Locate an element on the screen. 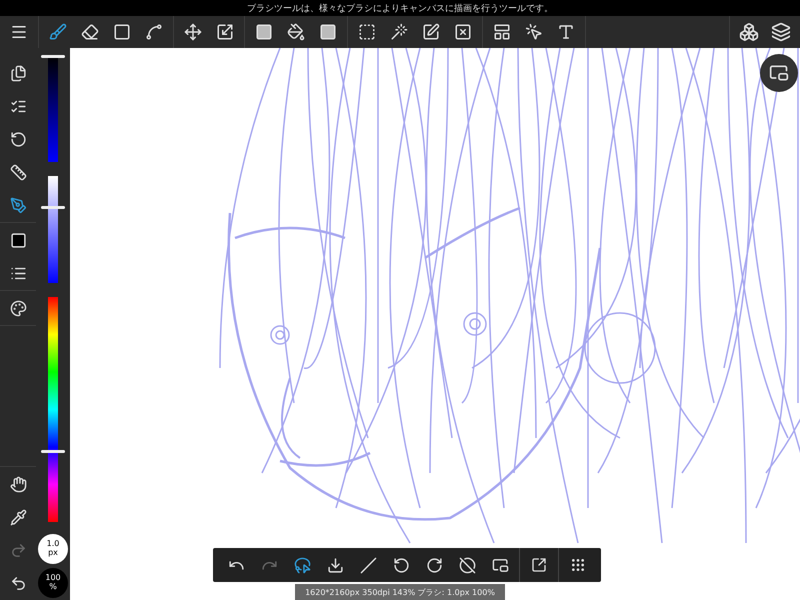  brush-opacity-button: 100 % is located at coordinates (53, 583).